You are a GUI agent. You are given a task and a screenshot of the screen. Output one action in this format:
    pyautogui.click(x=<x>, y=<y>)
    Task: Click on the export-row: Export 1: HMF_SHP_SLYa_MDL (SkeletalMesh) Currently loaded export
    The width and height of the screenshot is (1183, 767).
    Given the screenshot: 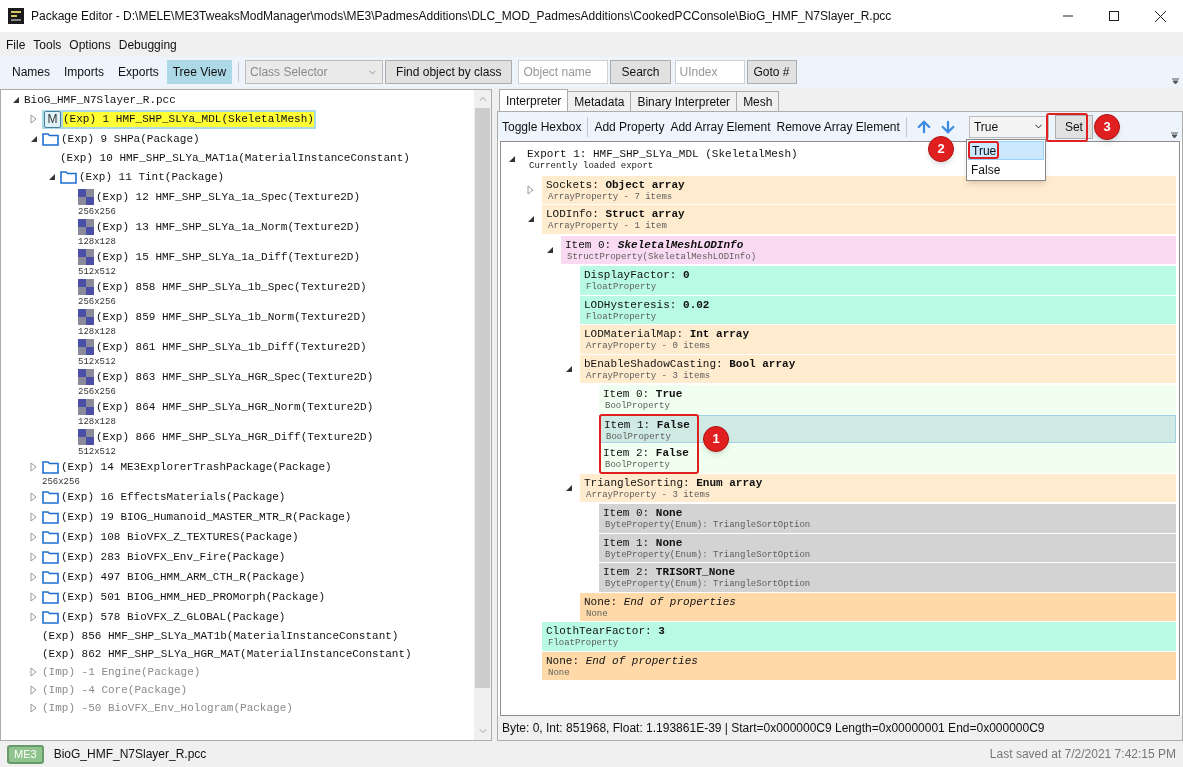 What is the action you would take?
    pyautogui.click(x=660, y=159)
    